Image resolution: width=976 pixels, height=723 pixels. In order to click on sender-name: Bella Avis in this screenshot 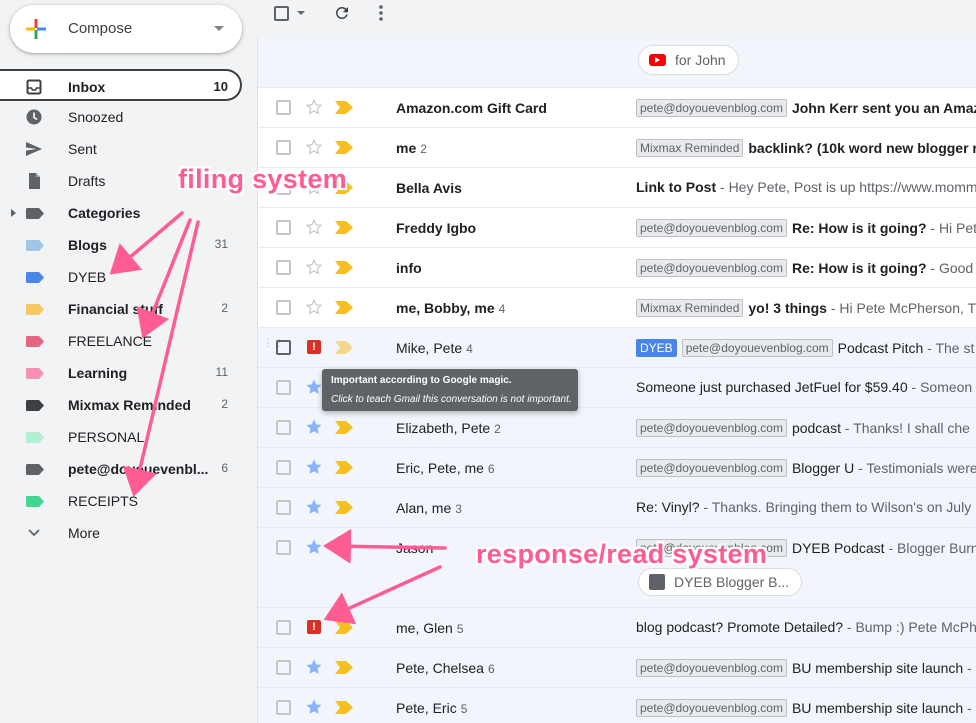, I will do `click(429, 188)`.